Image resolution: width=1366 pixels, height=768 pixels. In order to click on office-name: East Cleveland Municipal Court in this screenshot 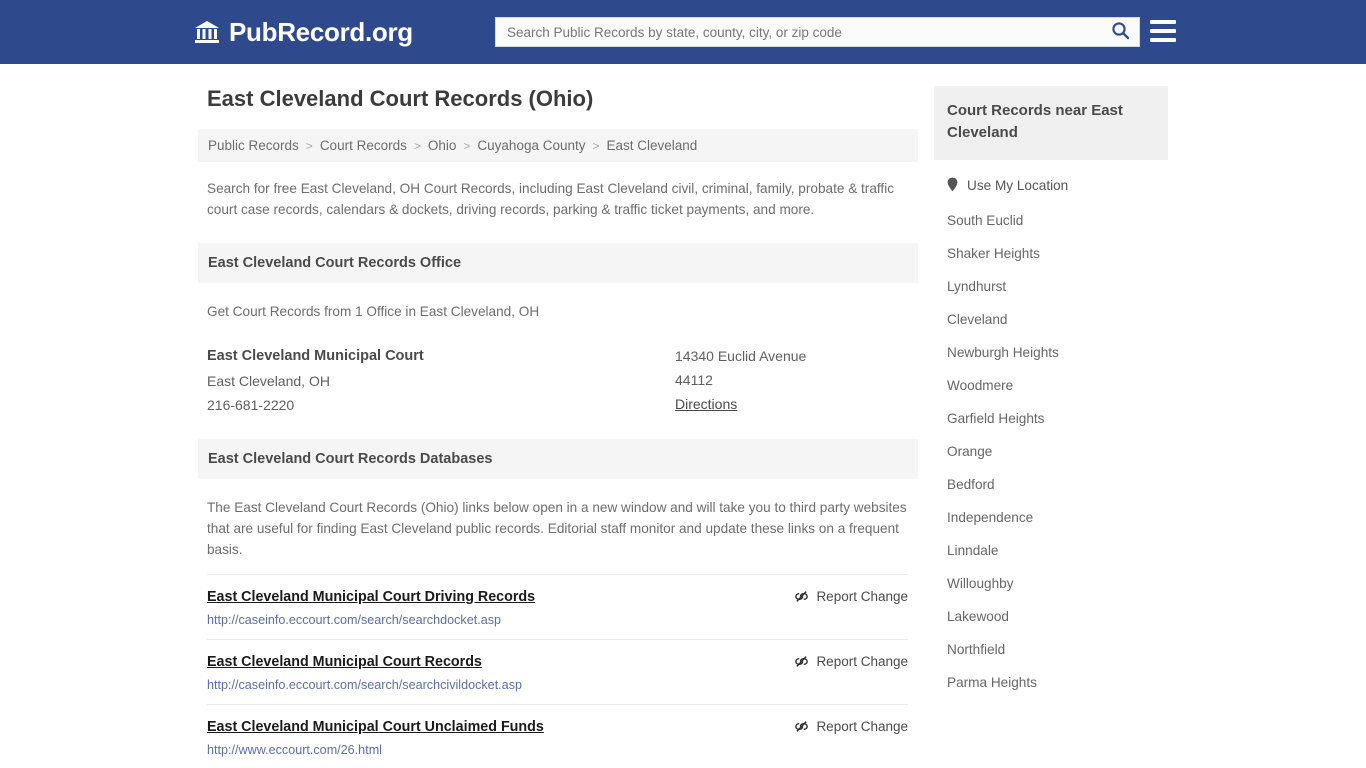, I will do `click(315, 355)`.